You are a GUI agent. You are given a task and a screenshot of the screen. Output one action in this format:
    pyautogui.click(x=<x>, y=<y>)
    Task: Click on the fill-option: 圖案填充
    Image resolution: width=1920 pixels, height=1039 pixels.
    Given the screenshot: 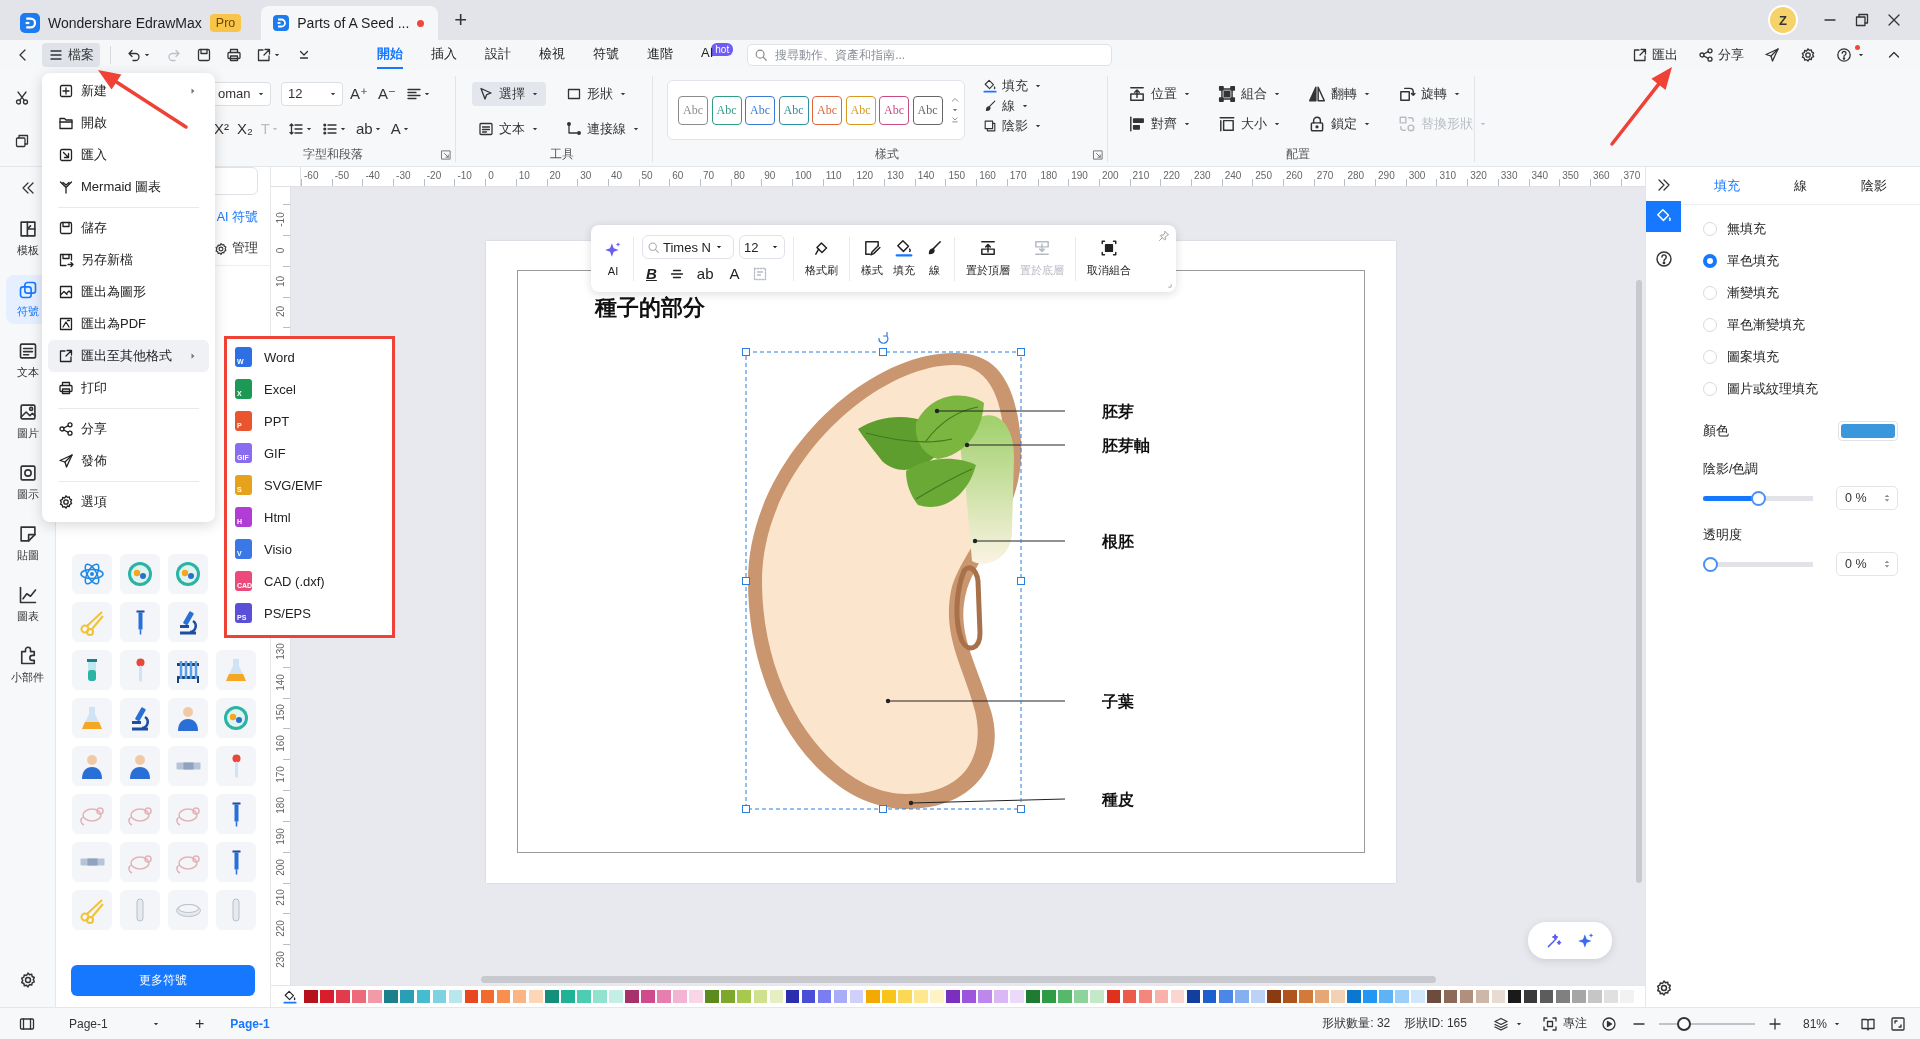 What is the action you would take?
    pyautogui.click(x=1800, y=357)
    